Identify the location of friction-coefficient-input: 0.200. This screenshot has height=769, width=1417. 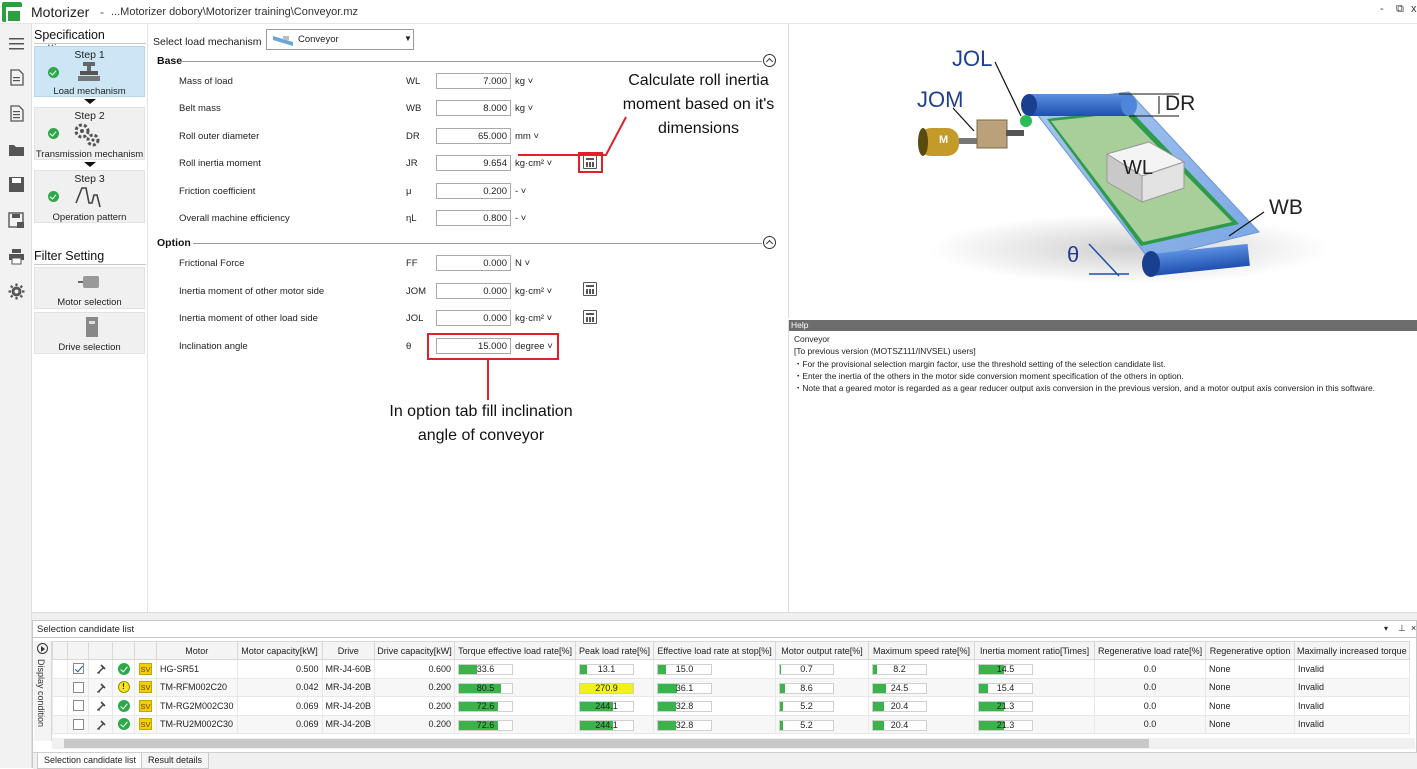
(473, 191).